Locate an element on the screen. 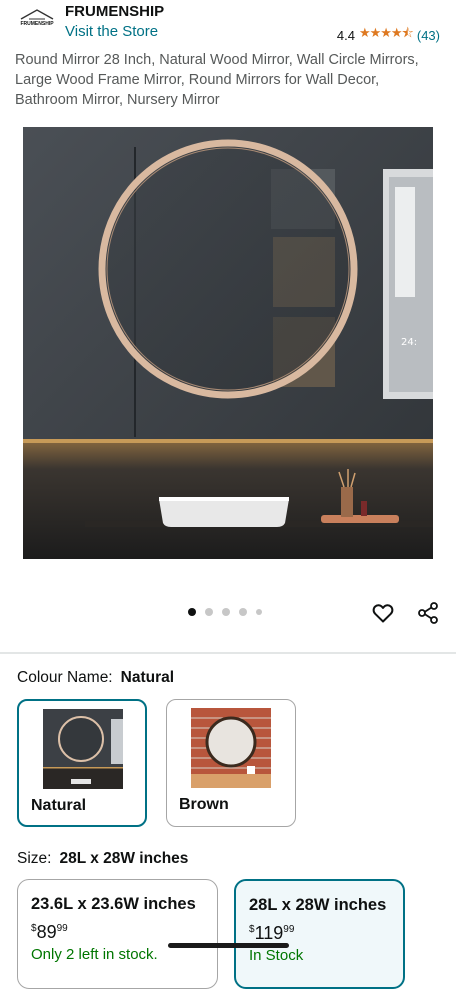  review-count-link: (43) is located at coordinates (428, 35).